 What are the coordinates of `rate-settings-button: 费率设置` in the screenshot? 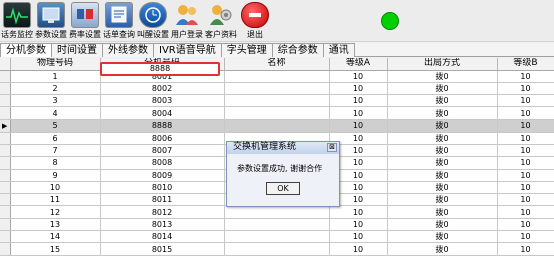 It's located at (85, 21).